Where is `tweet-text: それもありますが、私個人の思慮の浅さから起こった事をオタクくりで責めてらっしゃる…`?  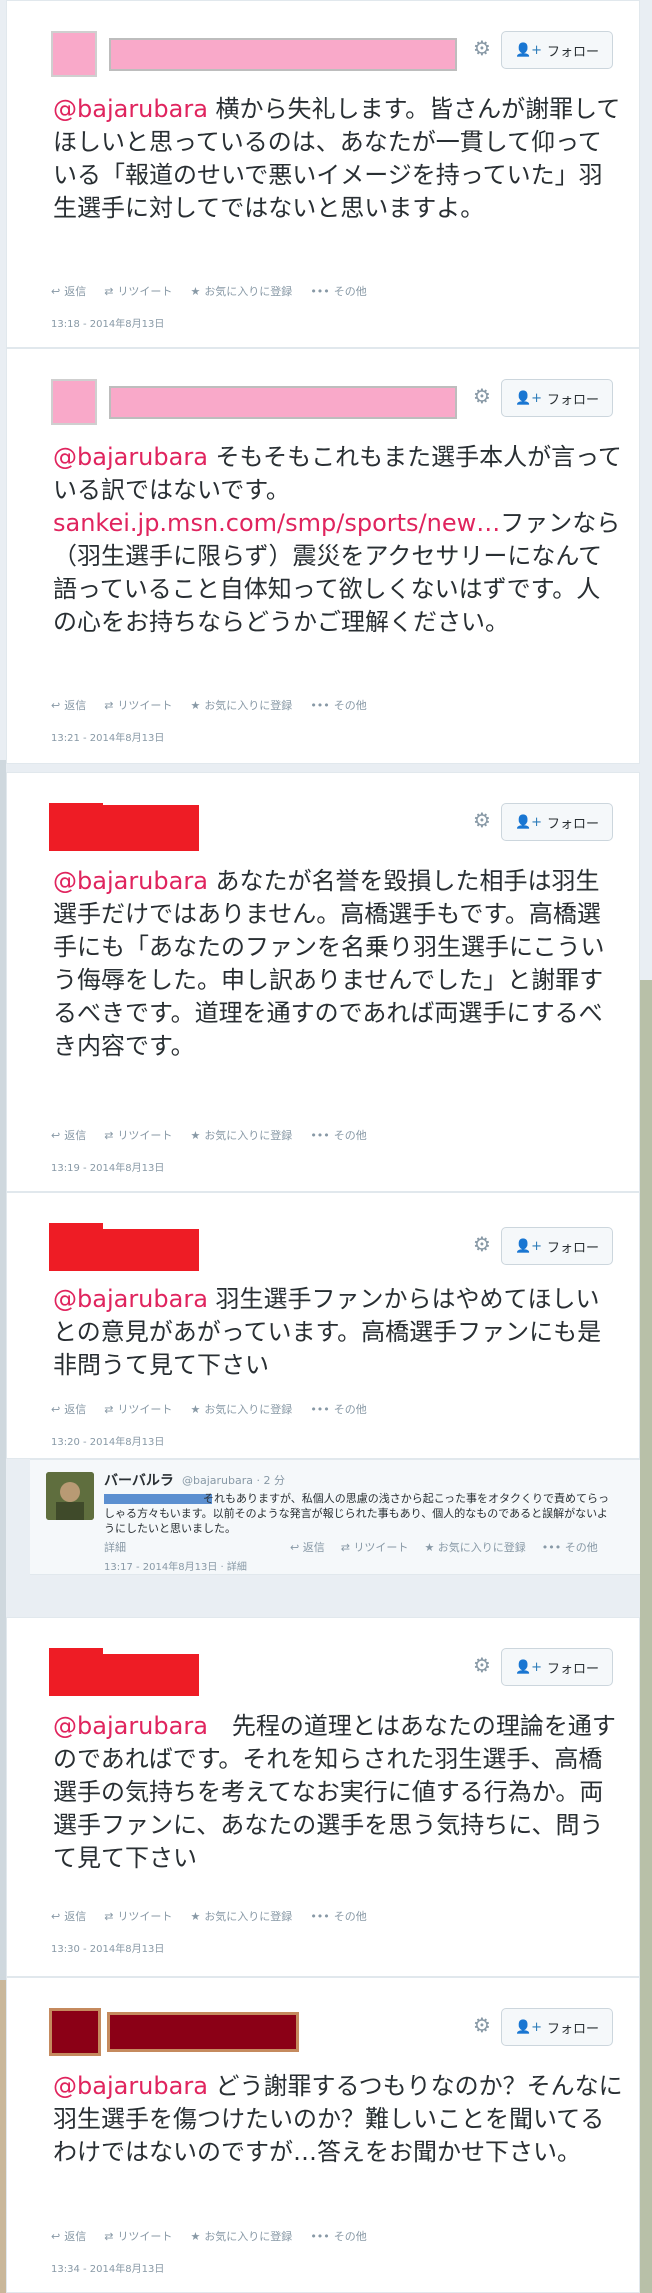 tweet-text: それもありますが、私個人の思慮の浅さから起こった事をオタクくりで責めてらっしゃる… is located at coordinates (357, 1513).